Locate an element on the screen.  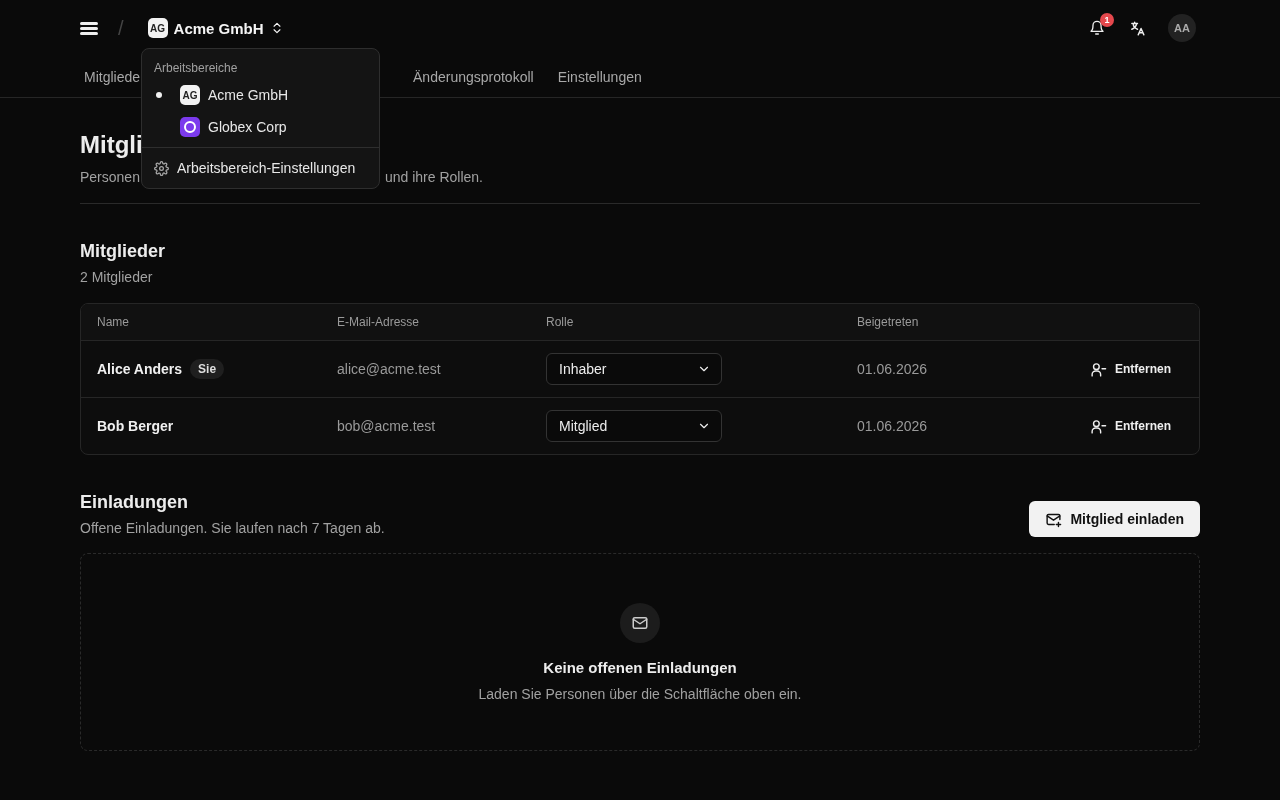
nav-tab: Einstellungen is located at coordinates (599, 76).